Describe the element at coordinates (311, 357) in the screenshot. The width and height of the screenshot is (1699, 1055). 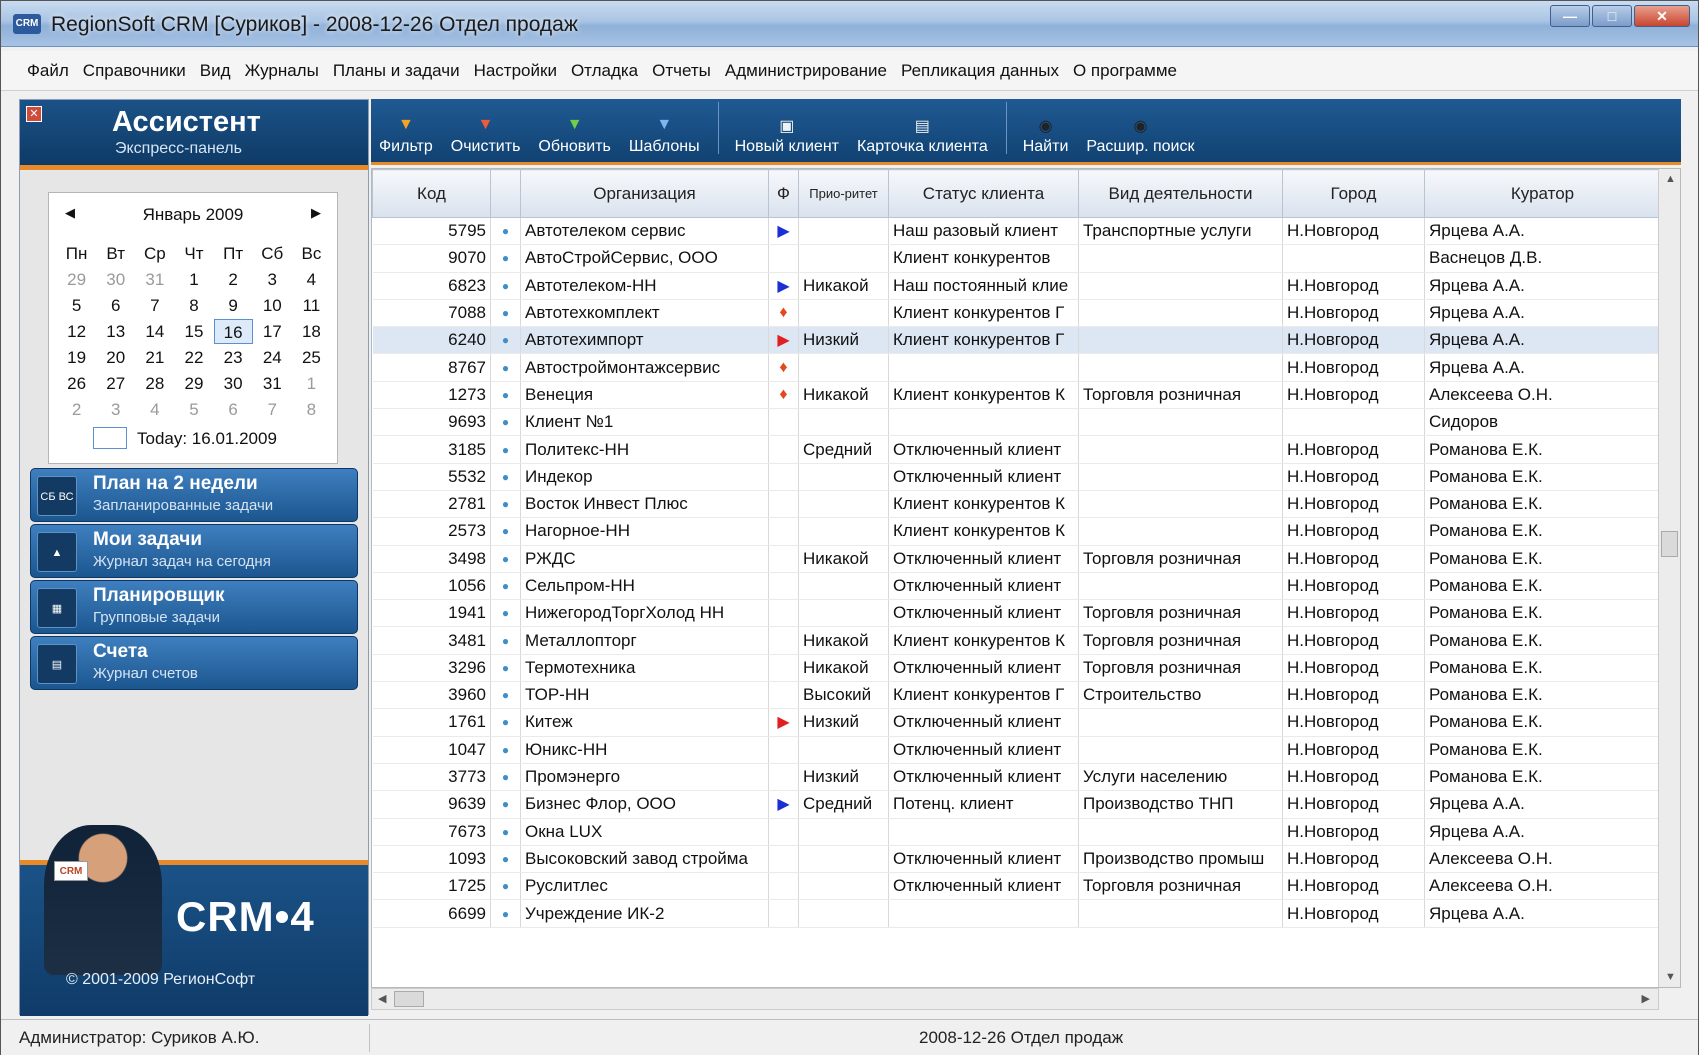
I see `calendar-day: 25` at that location.